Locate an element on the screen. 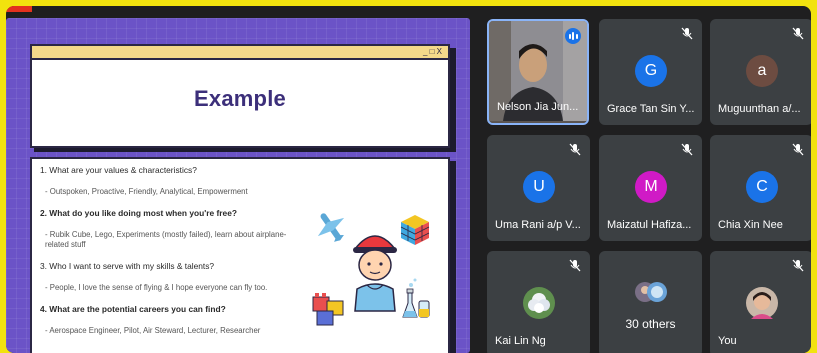 This screenshot has width=817, height=353. lego-bricks-icon is located at coordinates (328, 309).